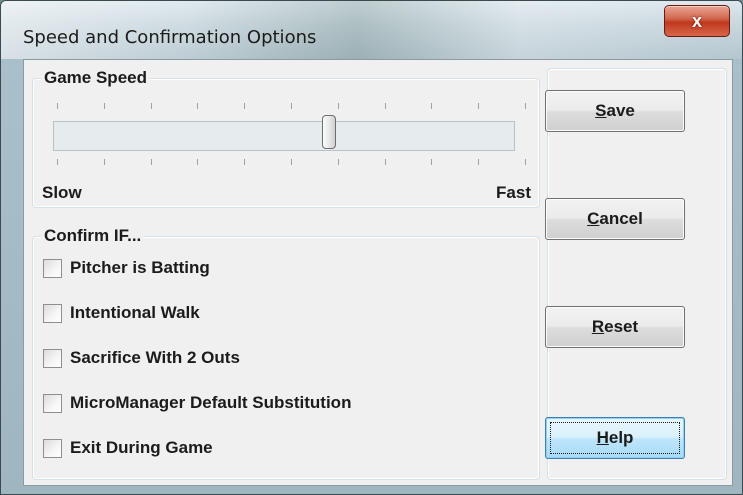  Describe the element at coordinates (211, 402) in the screenshot. I see `checkbox-label: MicroManager Default Substitution` at that location.